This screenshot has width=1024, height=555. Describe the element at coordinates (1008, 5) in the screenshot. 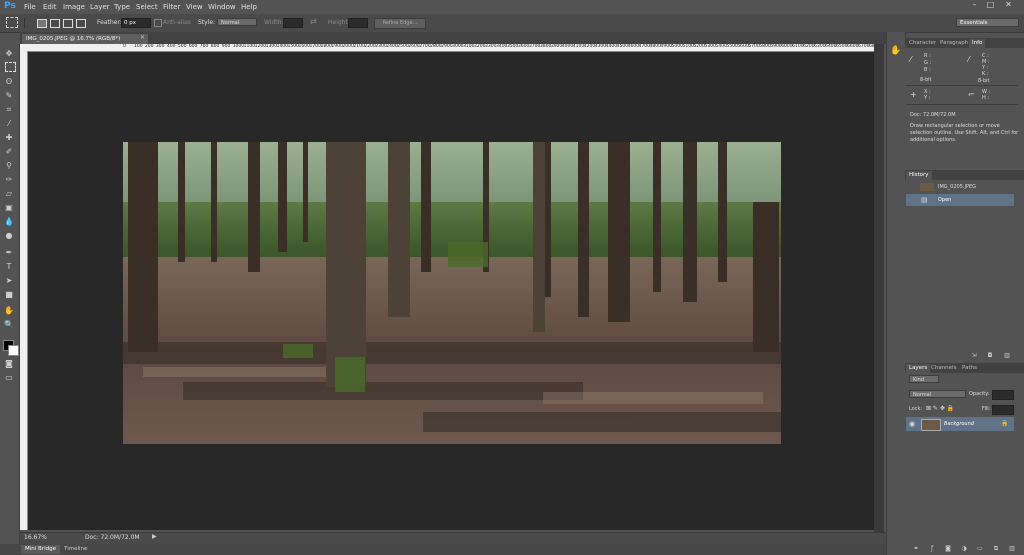

I see `close-icon: ✕` at that location.